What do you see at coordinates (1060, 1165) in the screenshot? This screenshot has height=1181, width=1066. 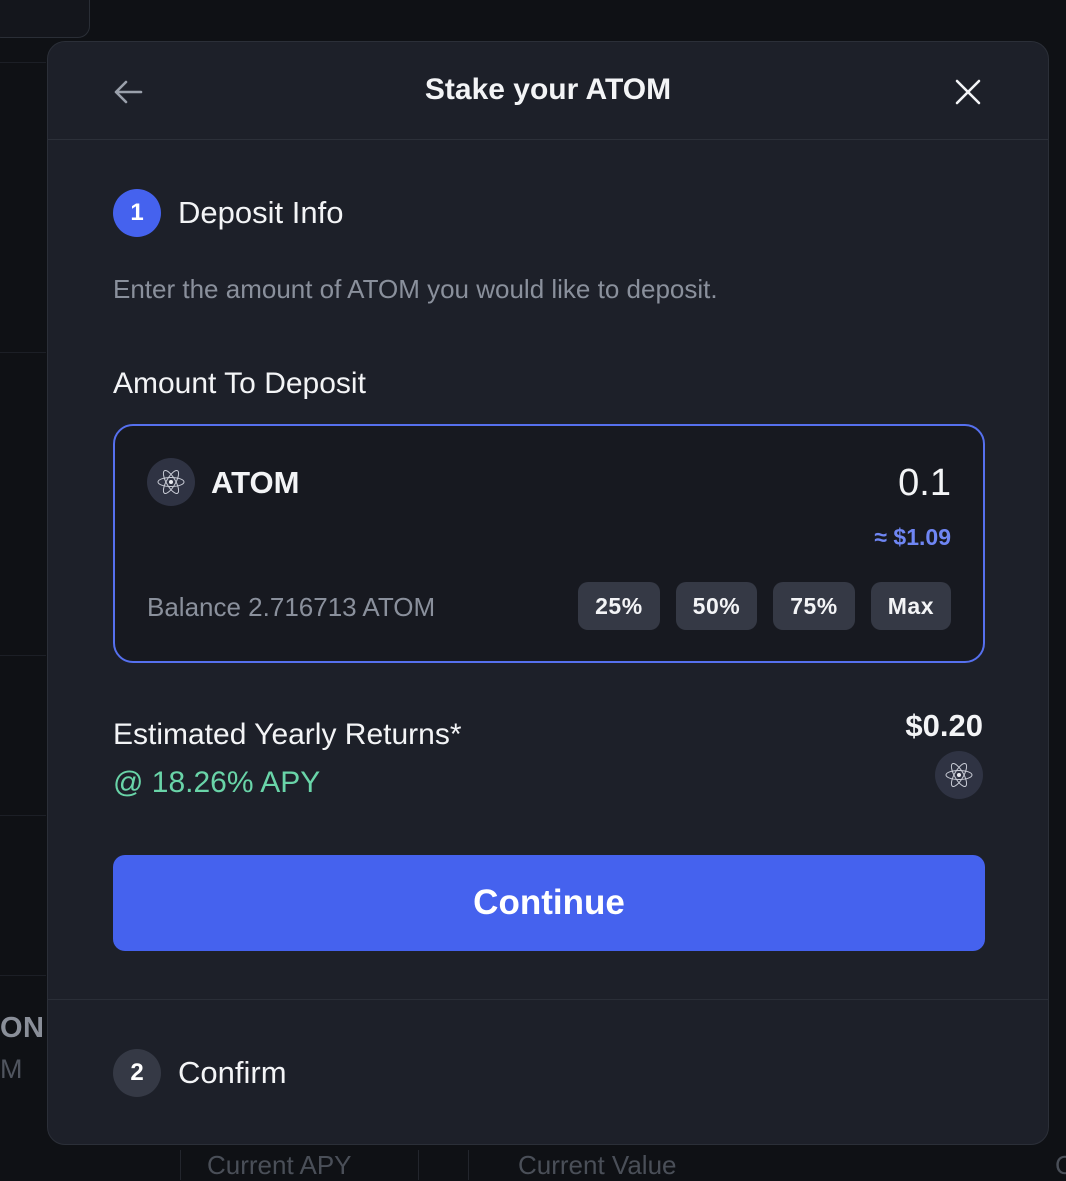 I see `background-footer-label: C` at bounding box center [1060, 1165].